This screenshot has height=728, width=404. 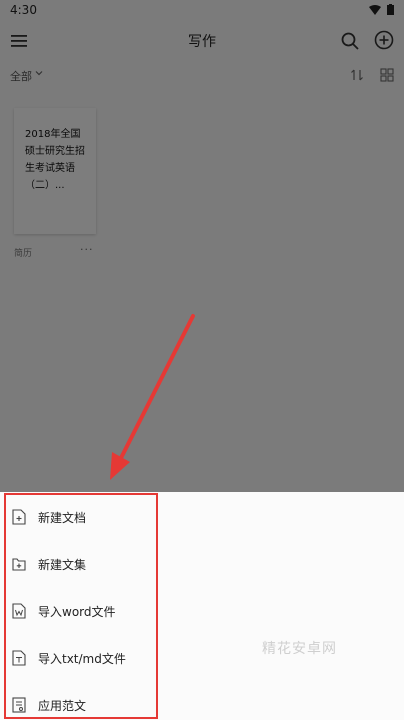 What do you see at coordinates (19, 658) in the screenshot?
I see `text-file-icon` at bounding box center [19, 658].